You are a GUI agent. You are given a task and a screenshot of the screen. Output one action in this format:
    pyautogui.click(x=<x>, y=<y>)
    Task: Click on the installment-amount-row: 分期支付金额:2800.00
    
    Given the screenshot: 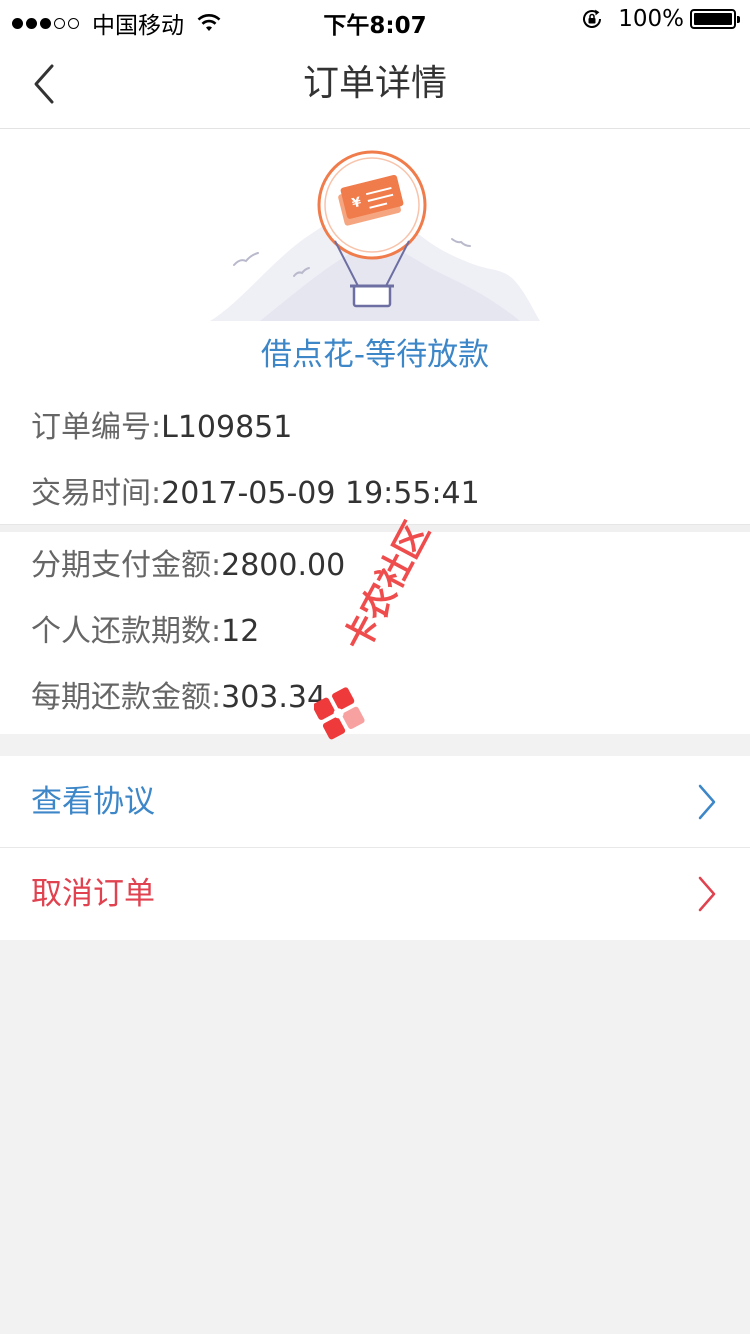 What is the action you would take?
    pyautogui.click(x=188, y=566)
    